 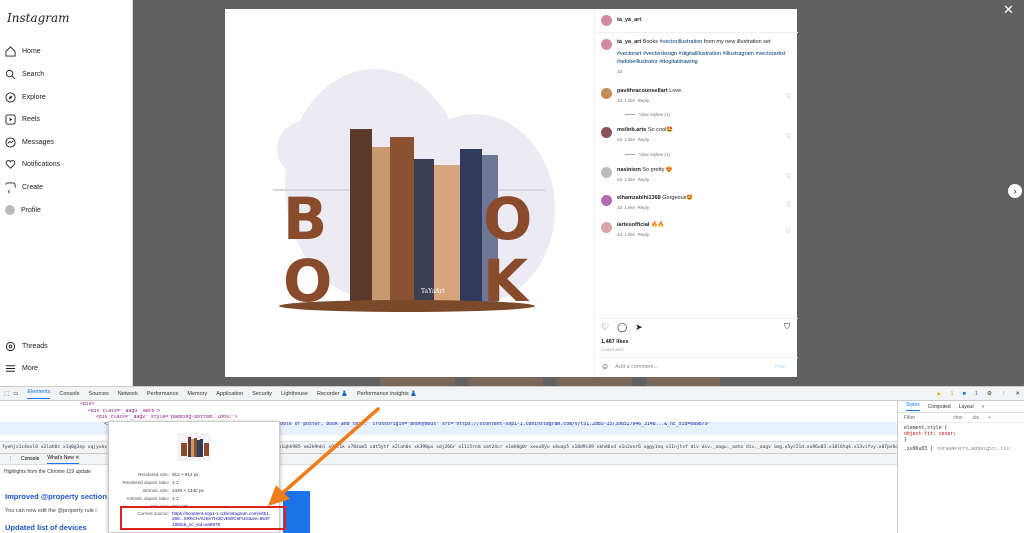 I want to click on like-heart-icon: ♡, so click(x=605, y=327).